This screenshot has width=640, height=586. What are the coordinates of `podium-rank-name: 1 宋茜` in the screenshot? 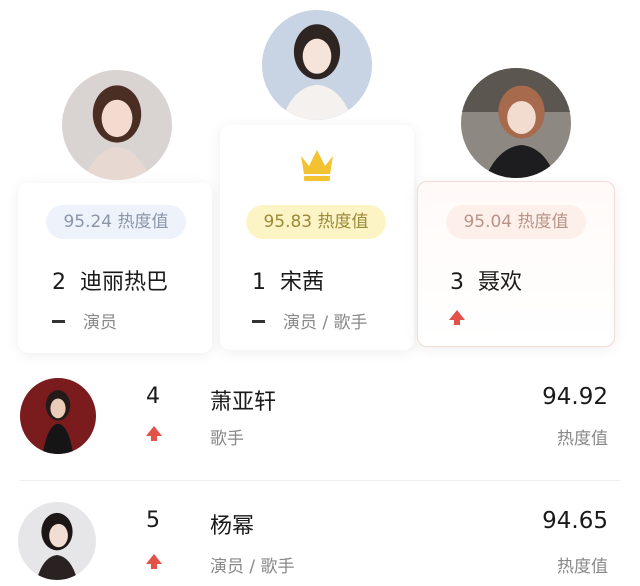 It's located at (288, 280).